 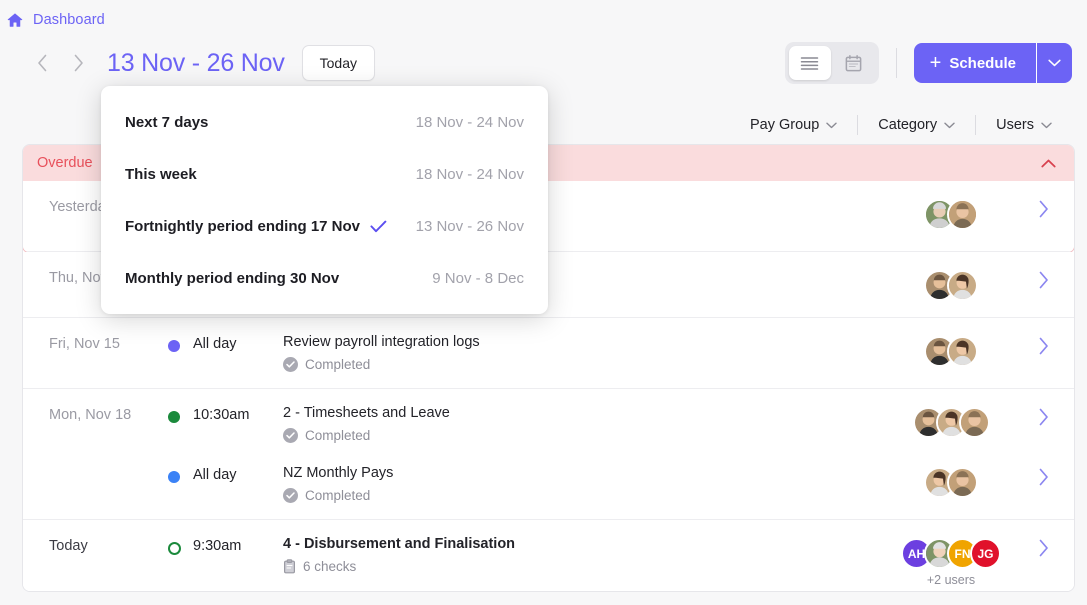 I want to click on avatar-stack: AH FN JG, so click(x=951, y=553).